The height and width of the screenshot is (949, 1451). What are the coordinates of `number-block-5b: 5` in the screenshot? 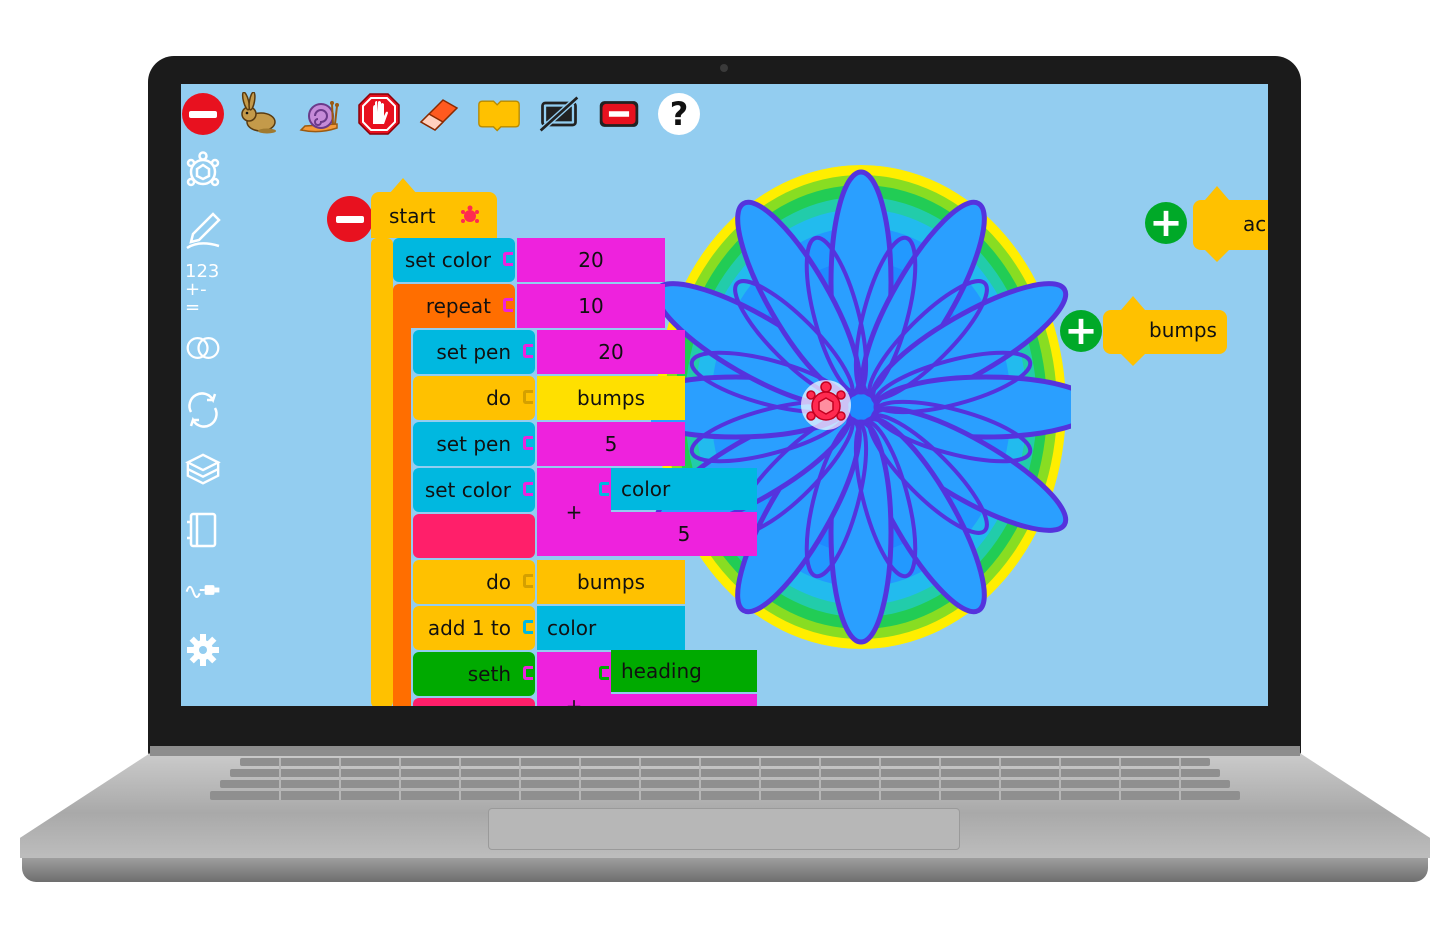 It's located at (684, 534).